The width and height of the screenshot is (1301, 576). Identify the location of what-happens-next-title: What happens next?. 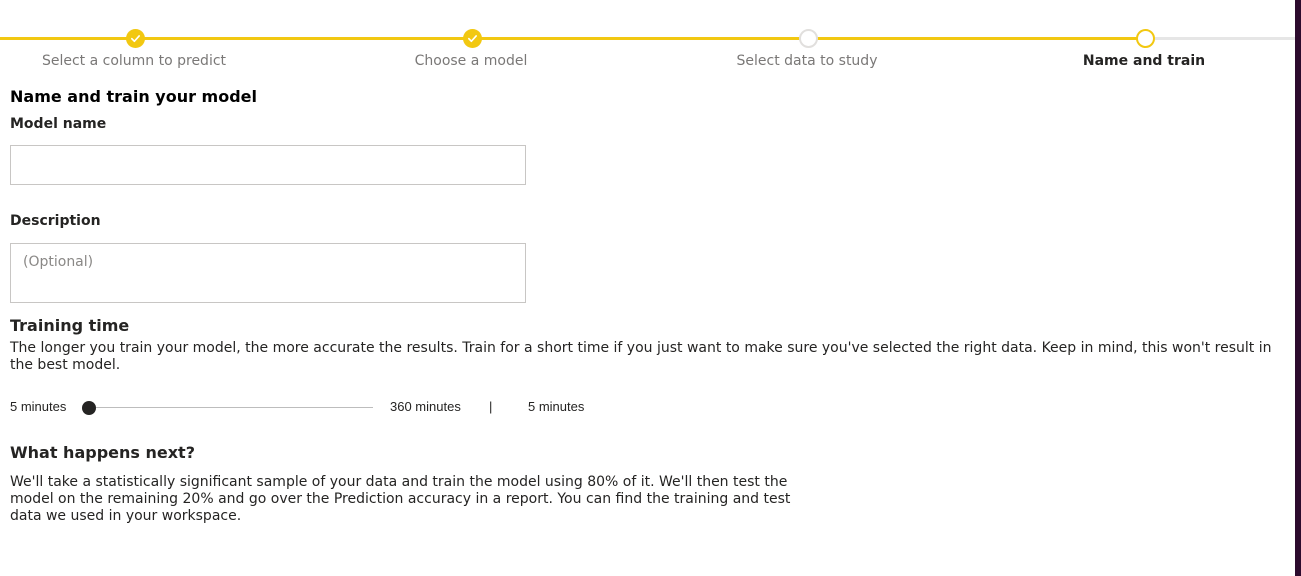
(102, 452).